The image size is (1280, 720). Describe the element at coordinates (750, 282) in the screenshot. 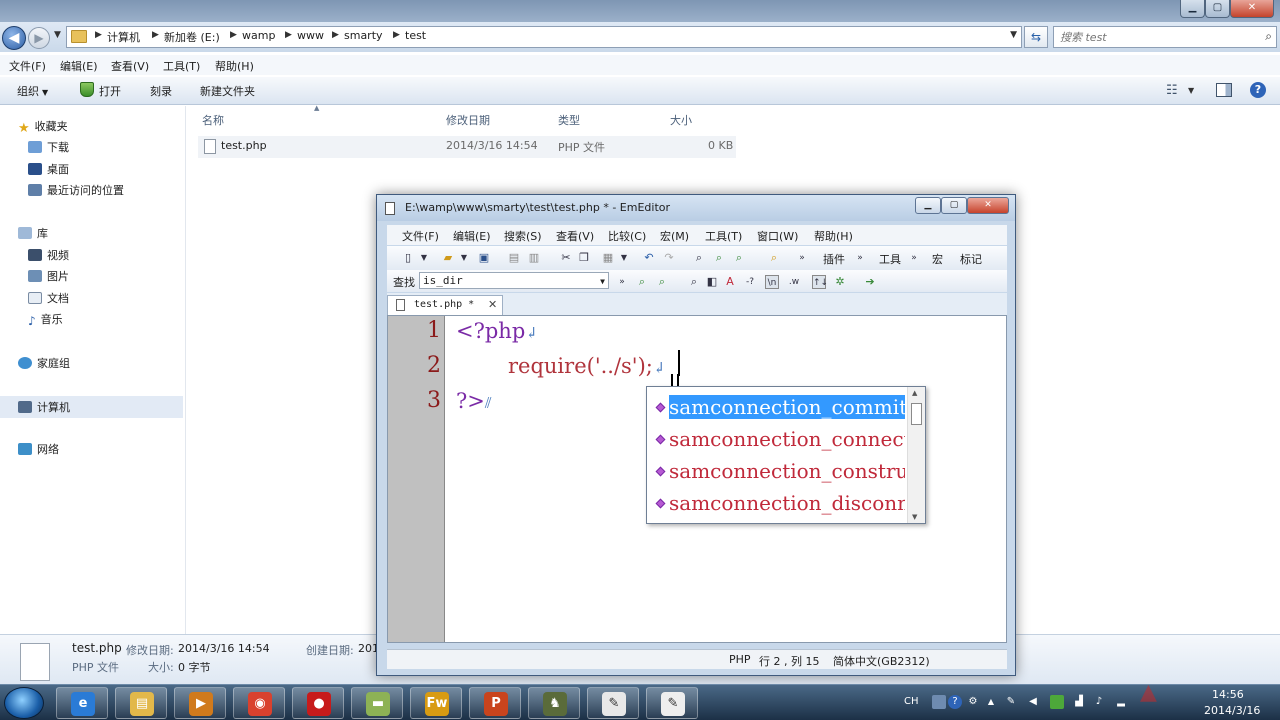

I see `whole-word-icon: -?` at that location.